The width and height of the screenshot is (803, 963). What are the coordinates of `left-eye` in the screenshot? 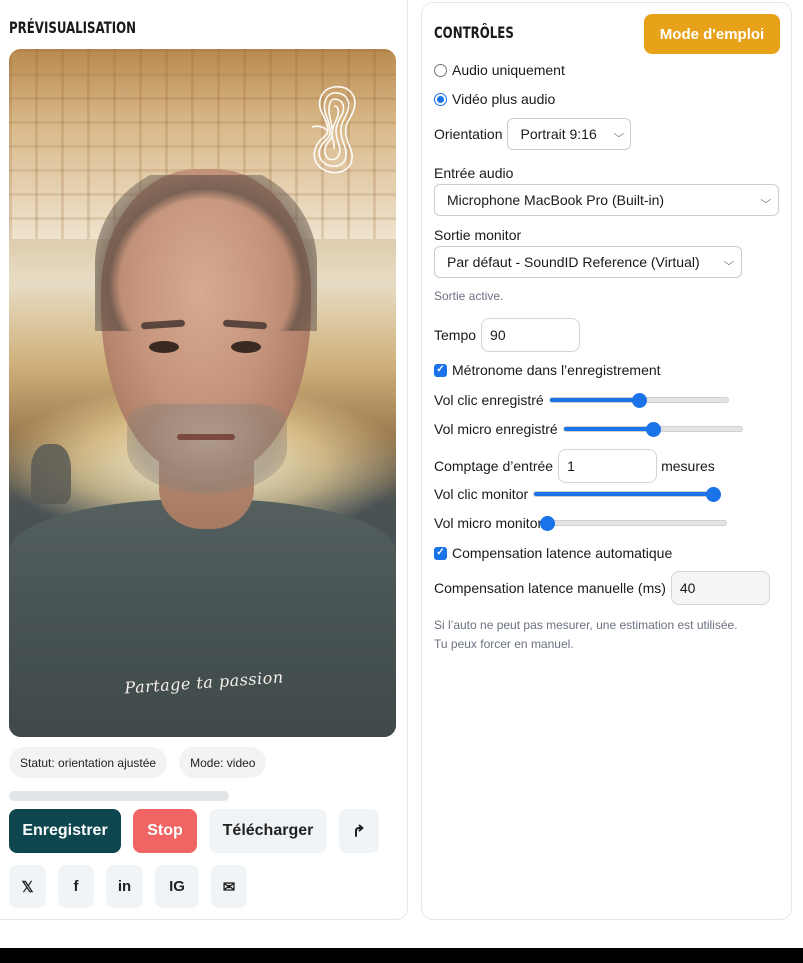 It's located at (164, 347).